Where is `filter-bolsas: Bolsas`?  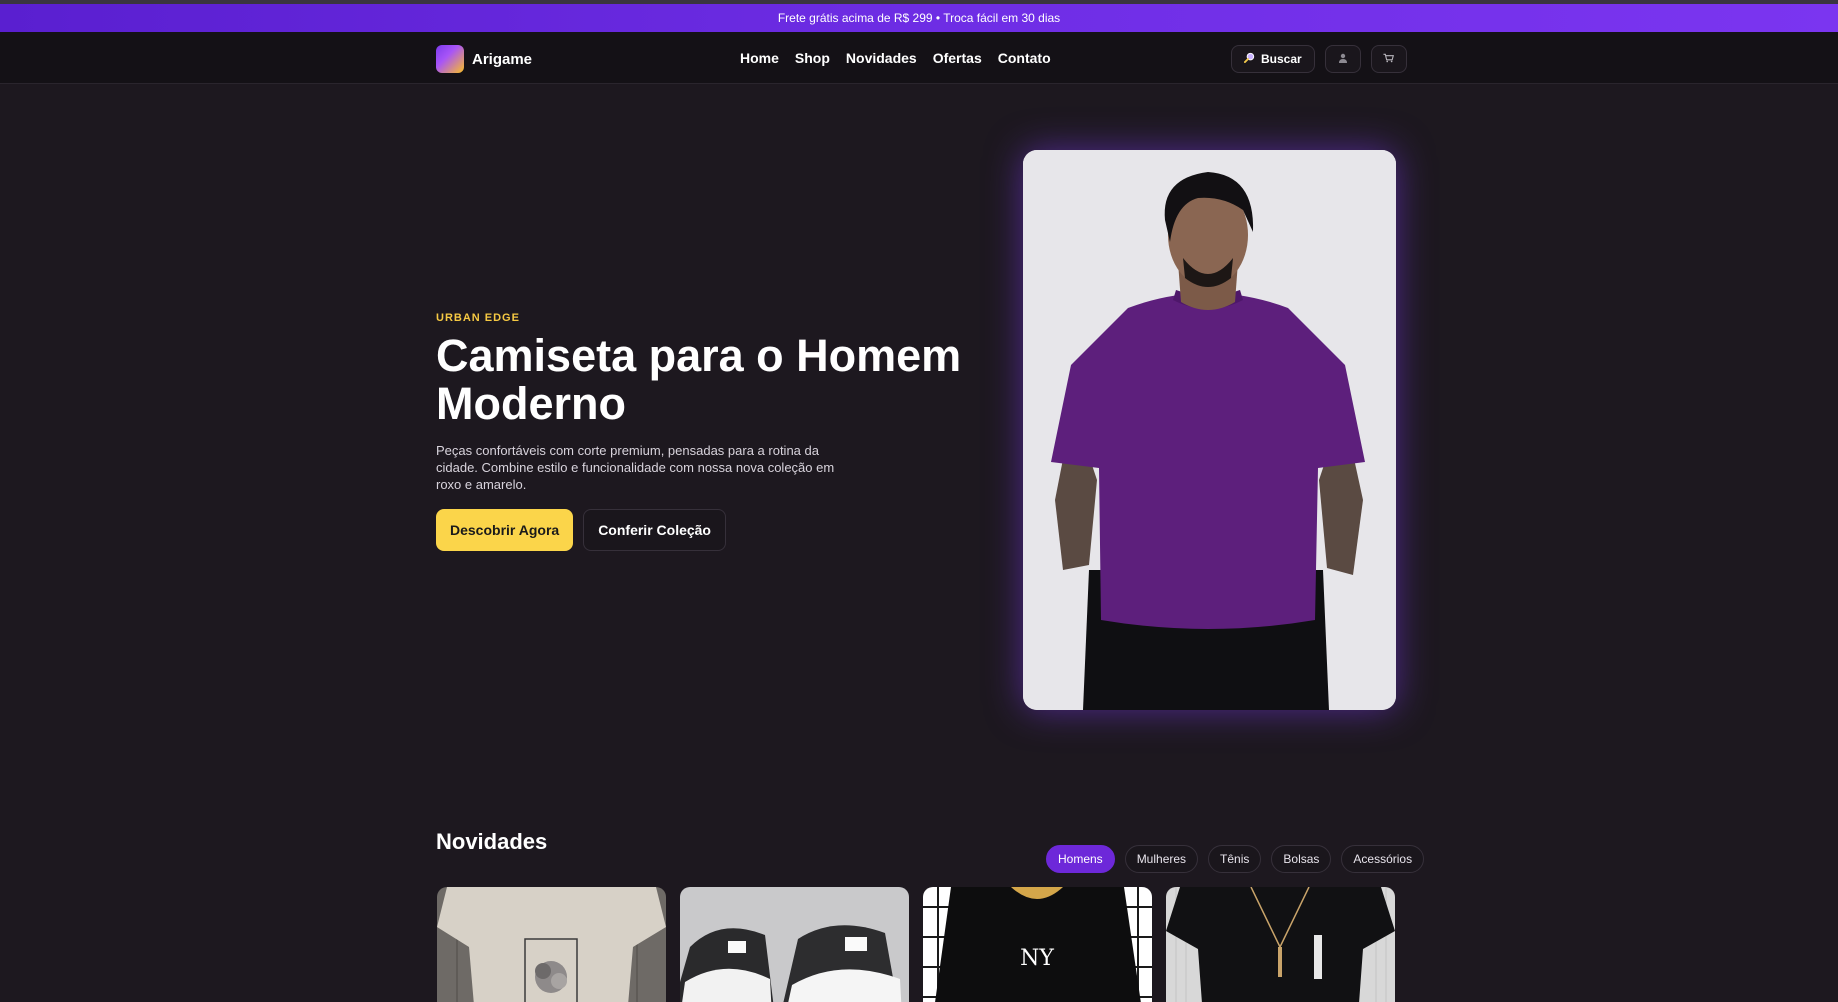 filter-bolsas: Bolsas is located at coordinates (1301, 859).